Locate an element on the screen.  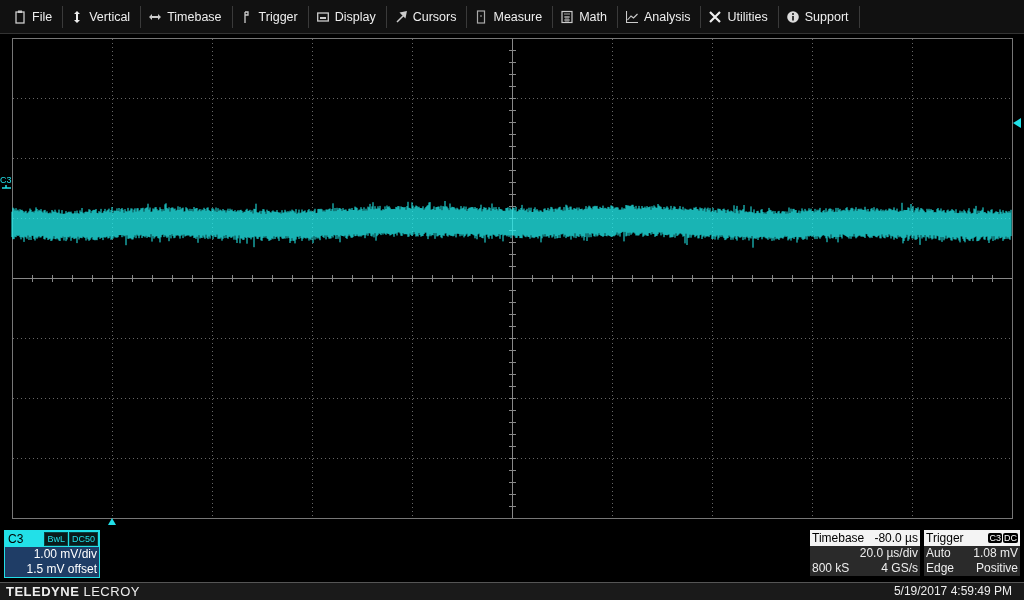
menu-item: Measure is located at coordinates (510, 16).